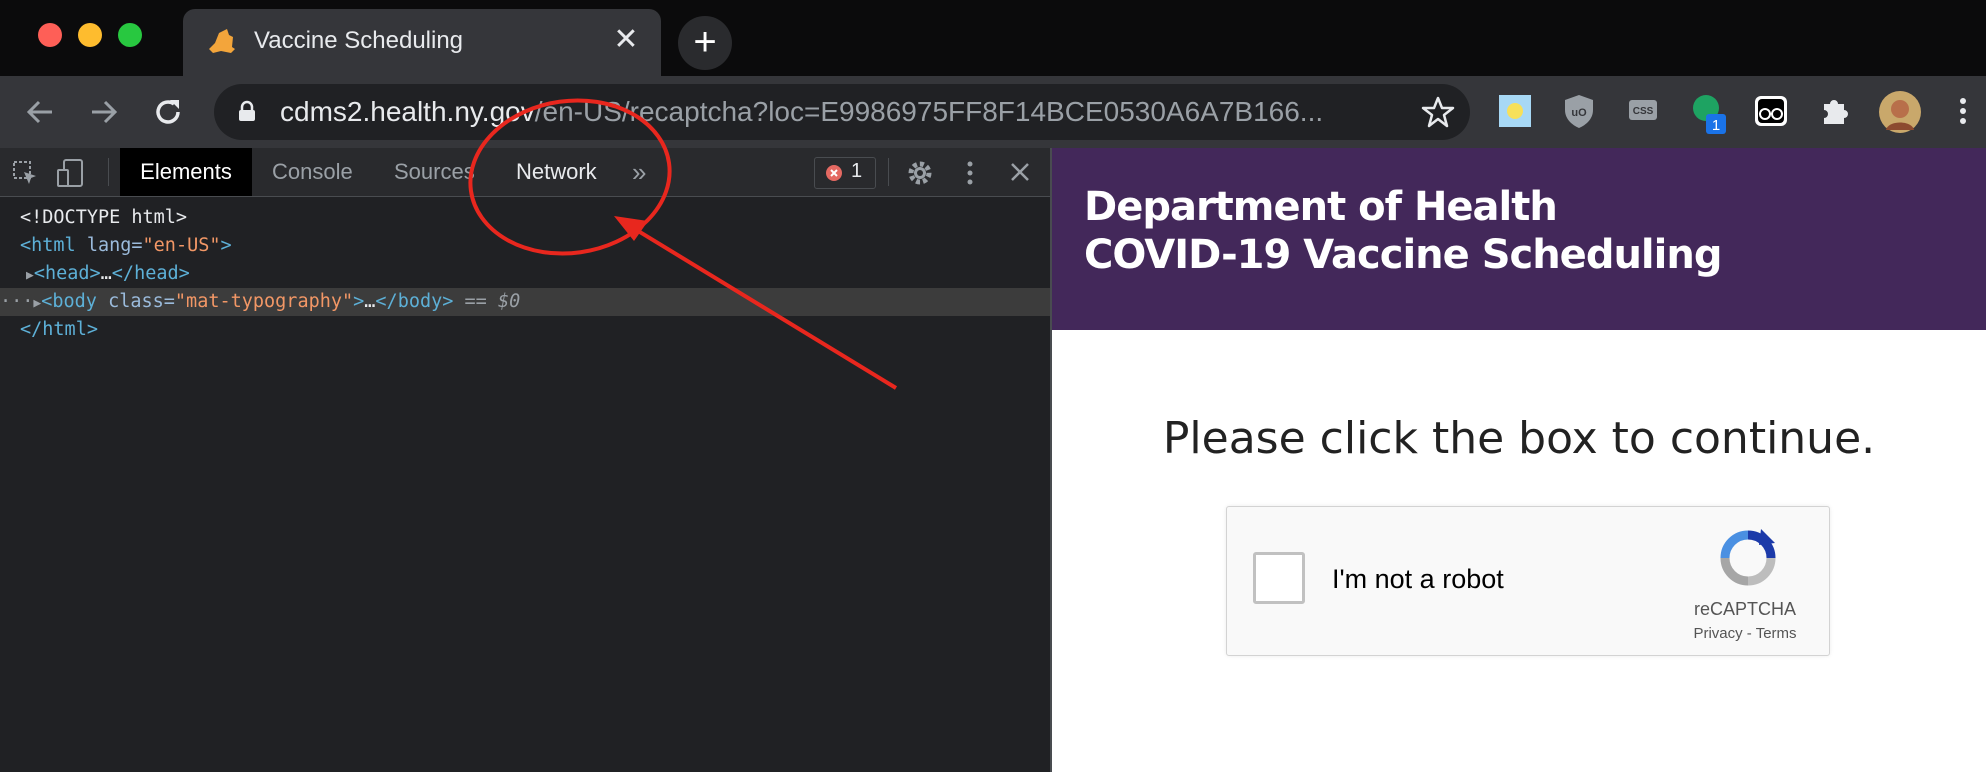  What do you see at coordinates (1717, 633) in the screenshot?
I see `privacy-link: Privacy` at bounding box center [1717, 633].